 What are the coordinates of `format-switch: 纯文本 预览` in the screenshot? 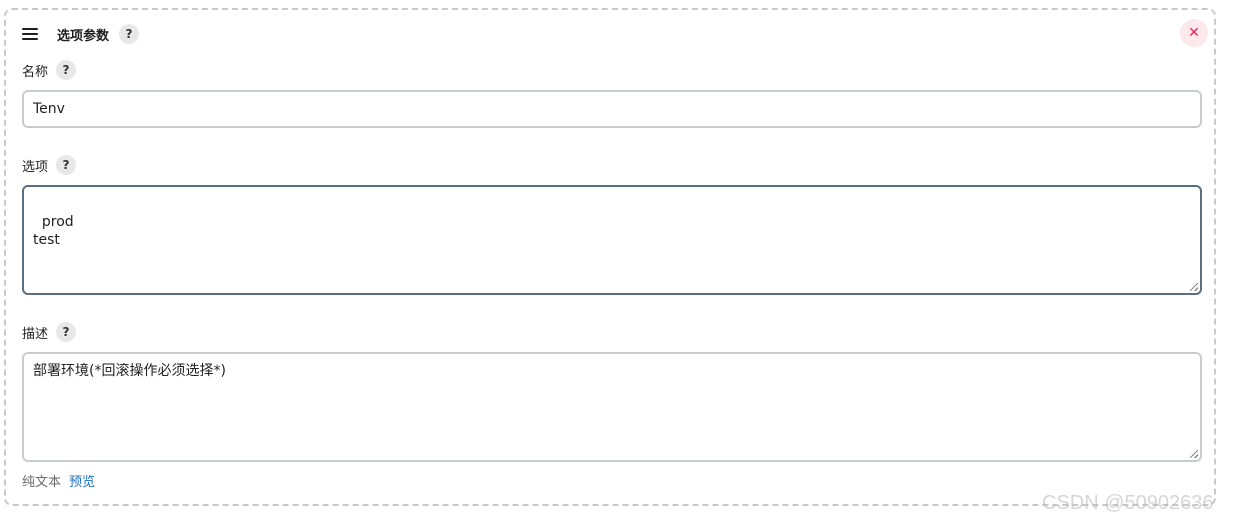 It's located at (58, 480).